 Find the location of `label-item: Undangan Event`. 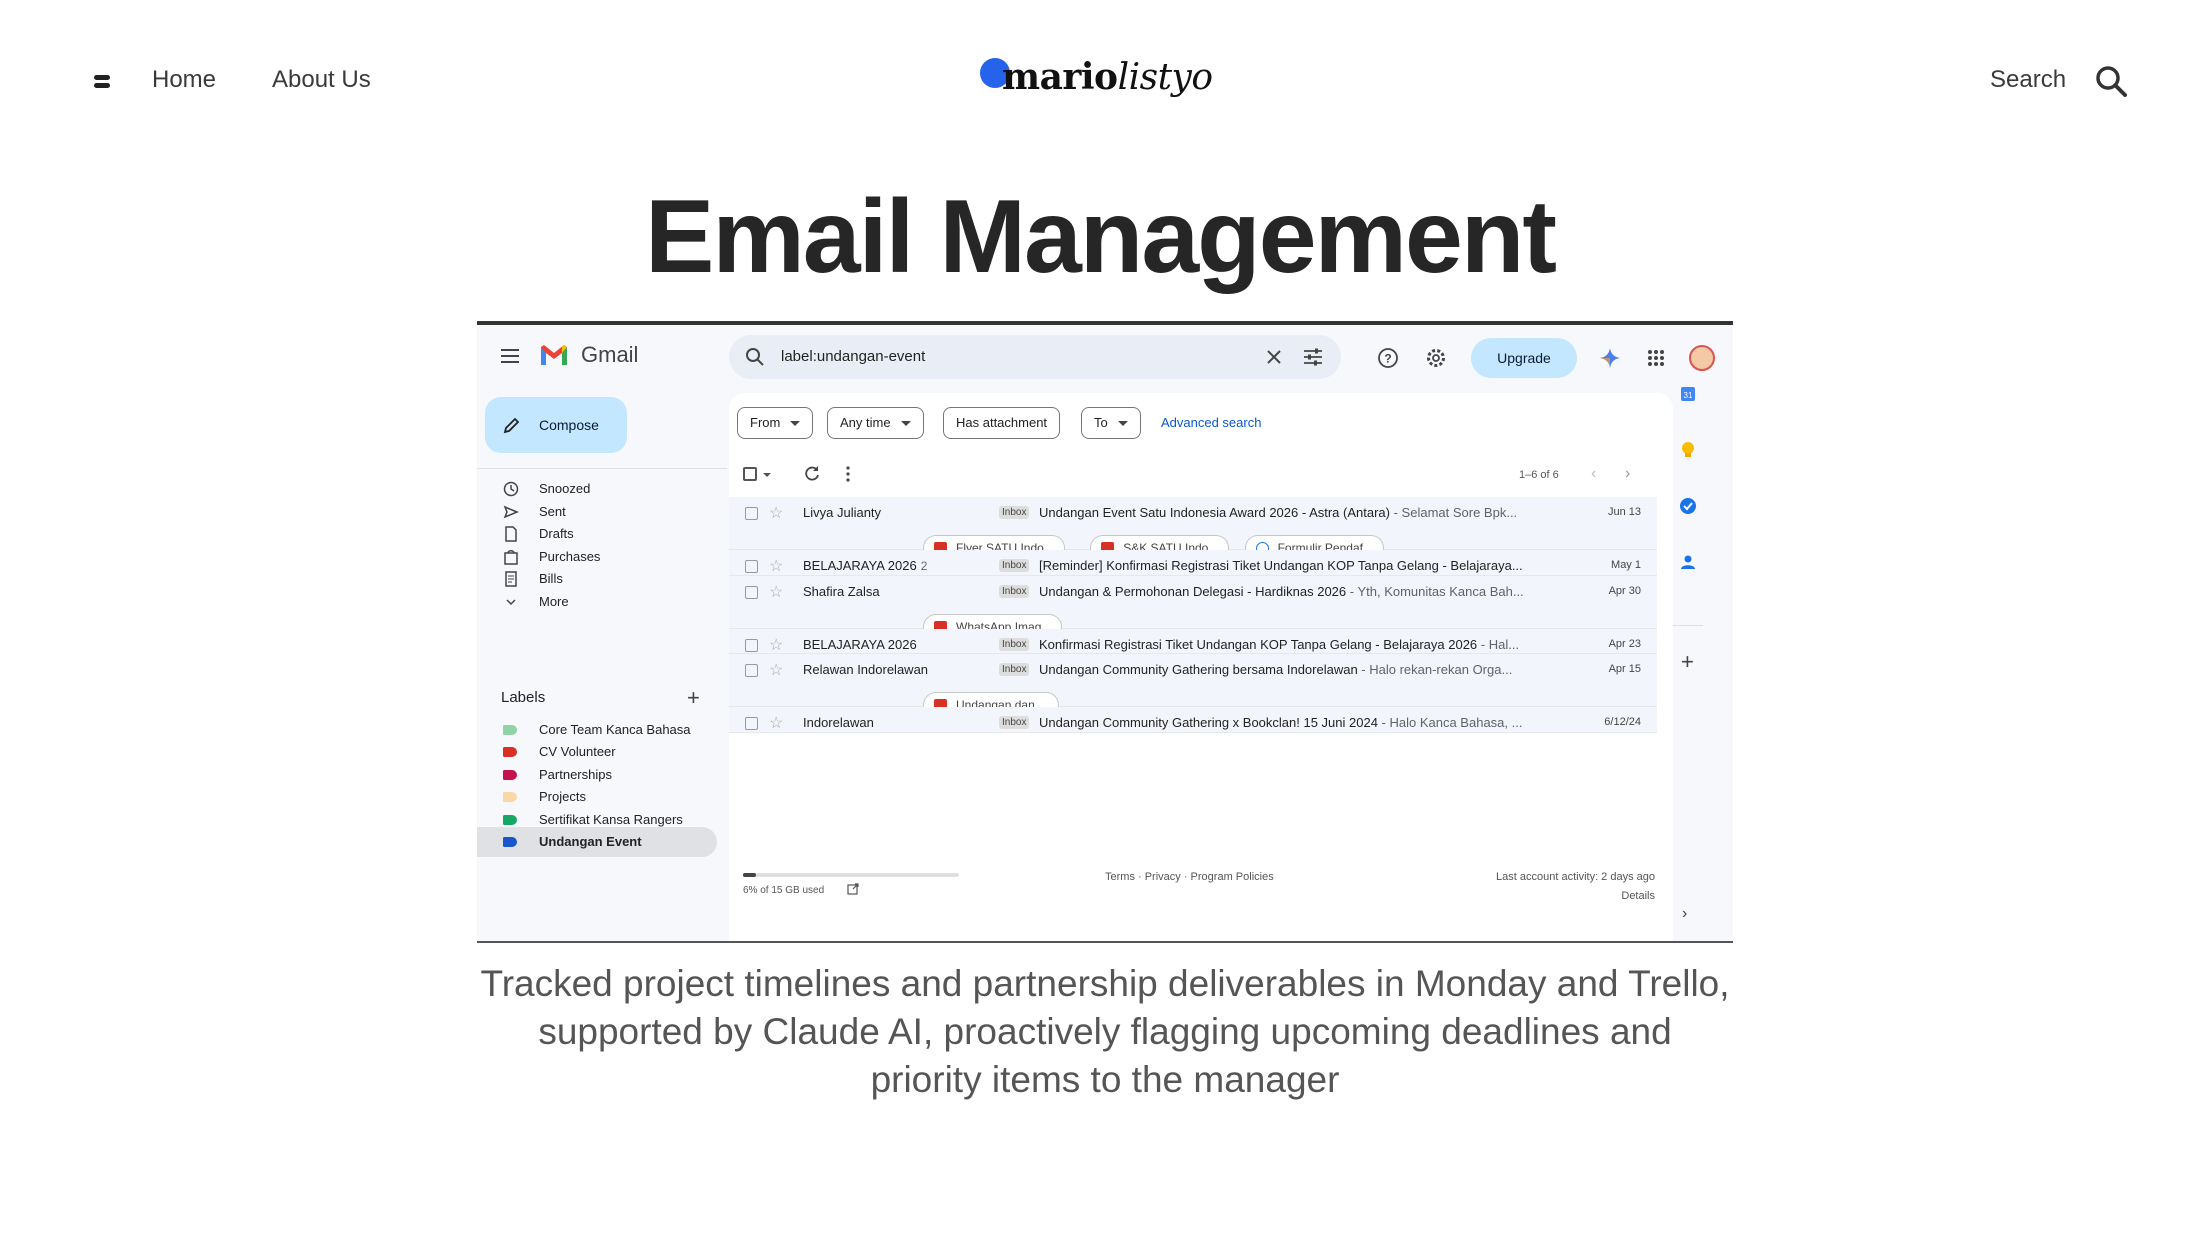

label-item: Undangan Event is located at coordinates (597, 842).